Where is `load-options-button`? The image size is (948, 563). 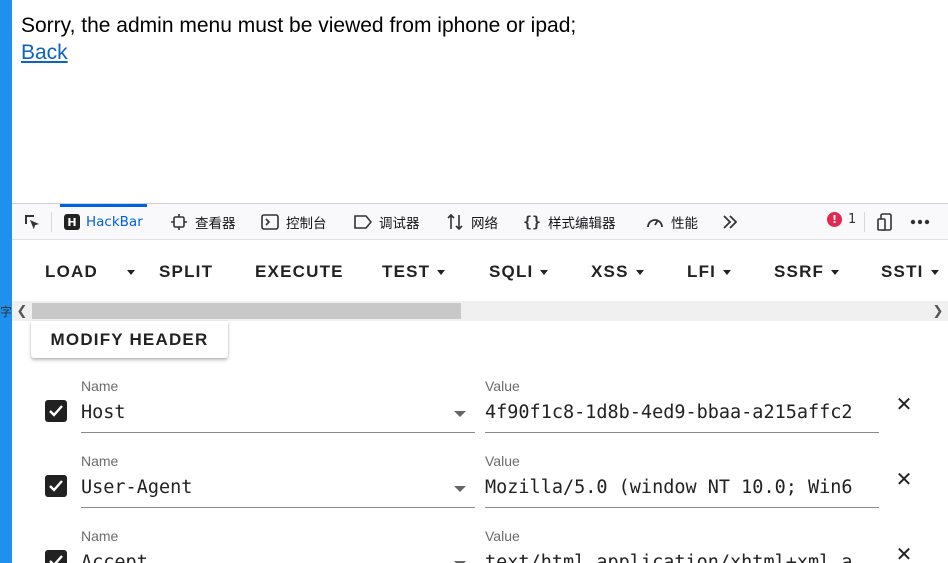 load-options-button is located at coordinates (127, 272).